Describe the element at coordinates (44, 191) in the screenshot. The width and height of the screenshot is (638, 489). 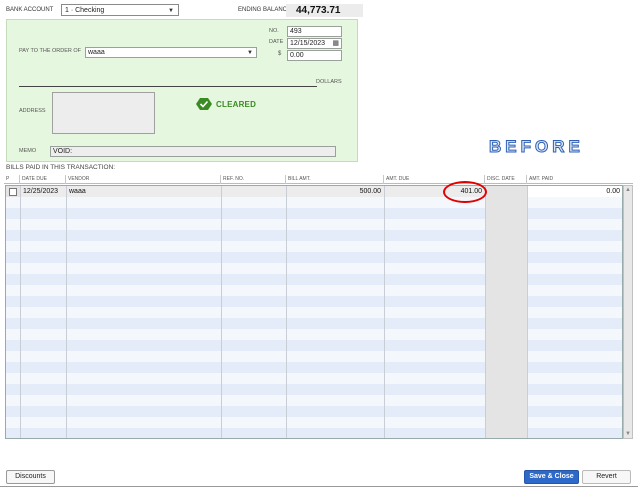
I see `table-cell-date-due: 12/25/2023` at that location.